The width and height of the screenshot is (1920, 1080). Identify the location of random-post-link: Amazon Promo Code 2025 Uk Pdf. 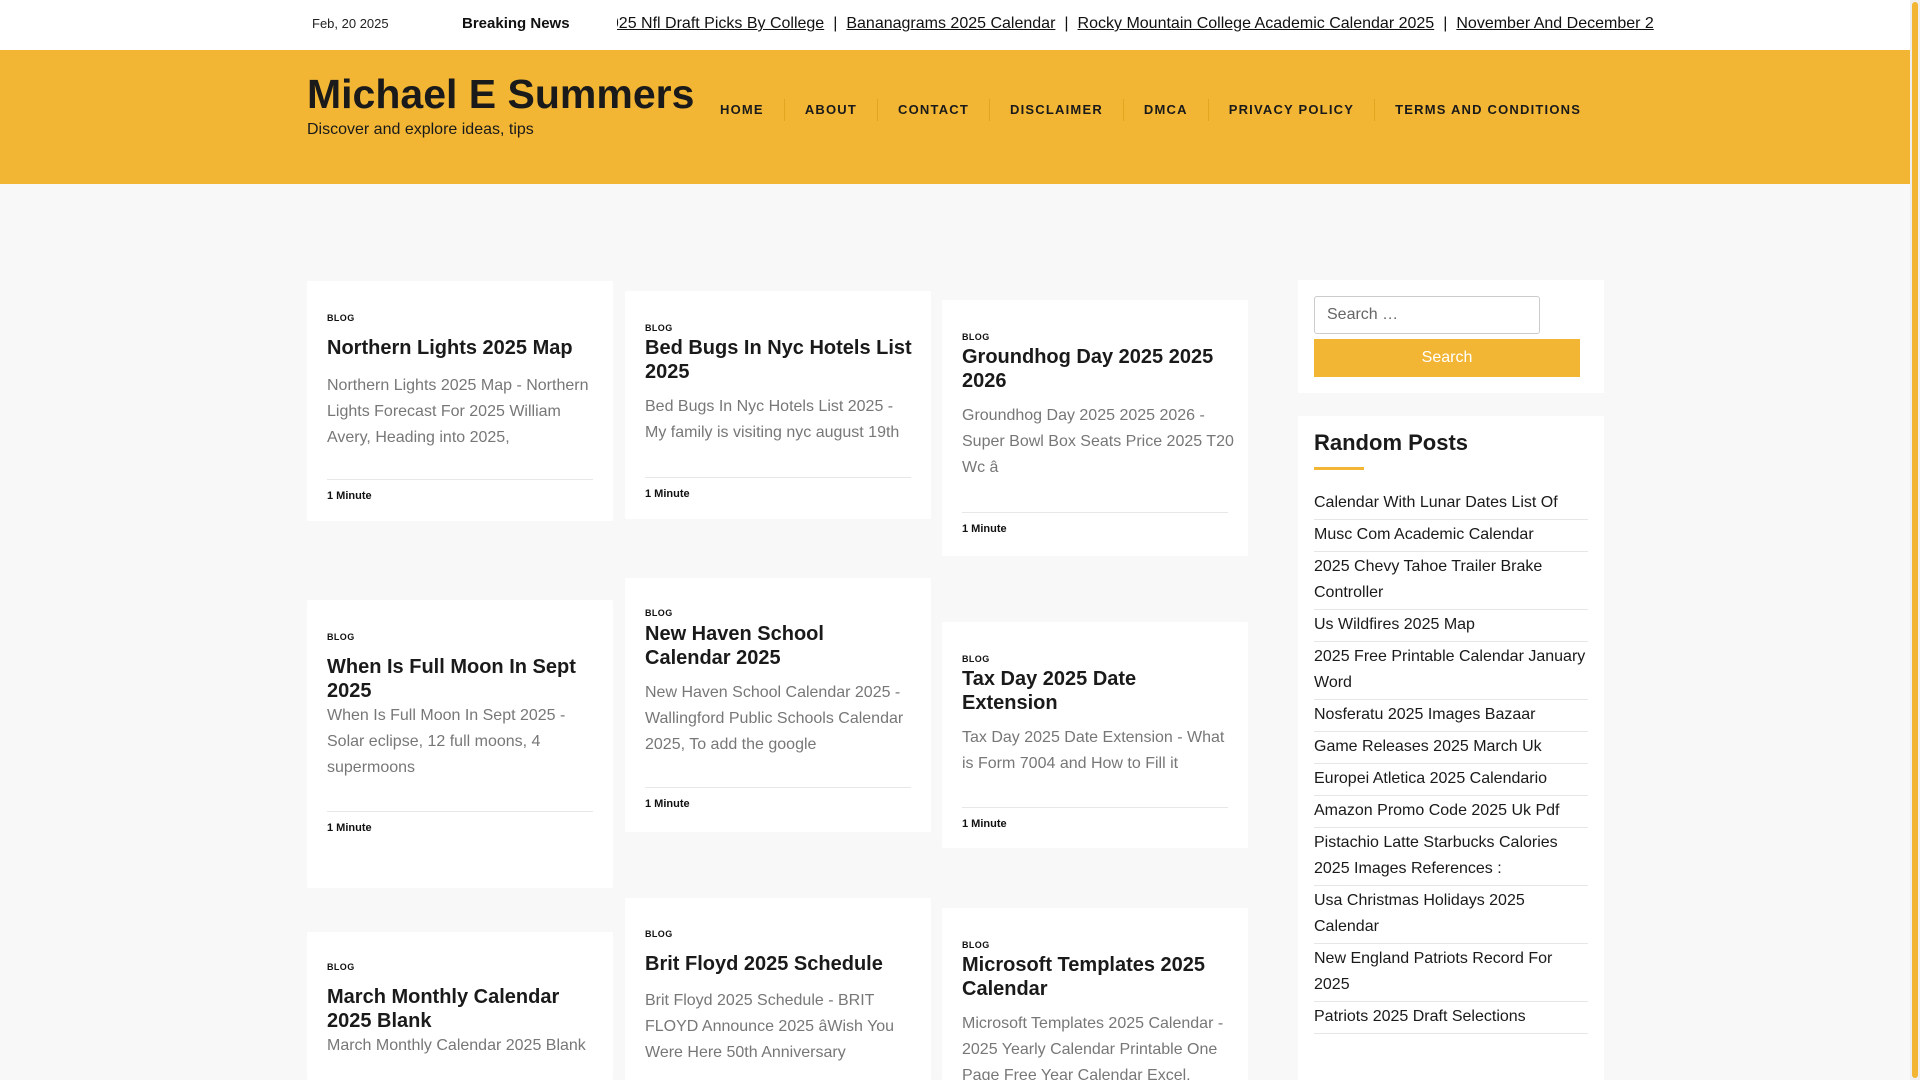
(1451, 812).